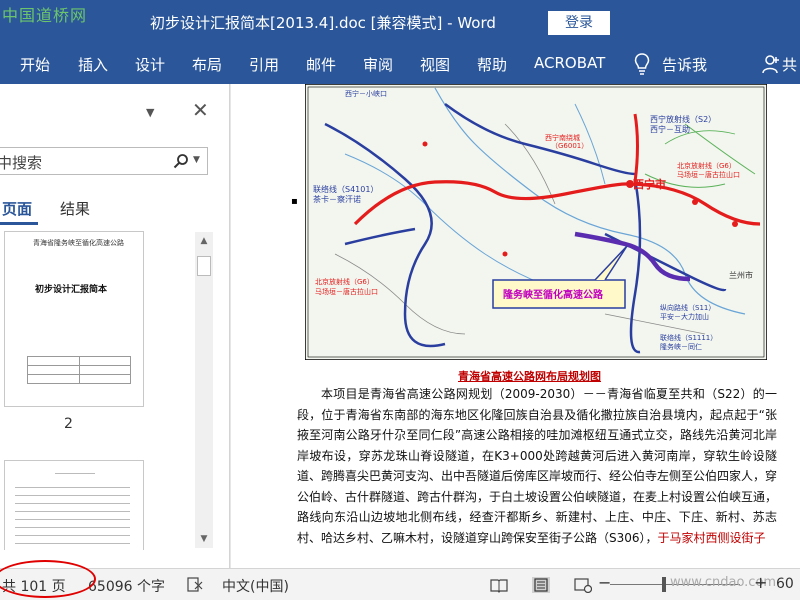  What do you see at coordinates (345, 189) in the screenshot?
I see `map-label-s4101: 联络线（S4101）` at bounding box center [345, 189].